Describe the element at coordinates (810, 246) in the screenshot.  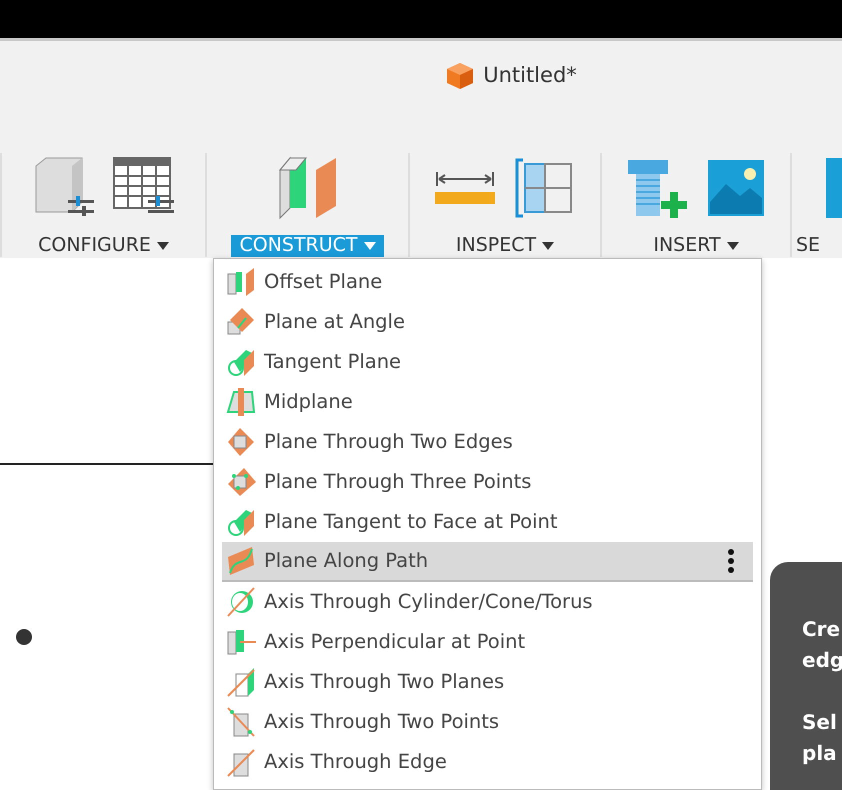
I see `toolbar-tab: SE` at that location.